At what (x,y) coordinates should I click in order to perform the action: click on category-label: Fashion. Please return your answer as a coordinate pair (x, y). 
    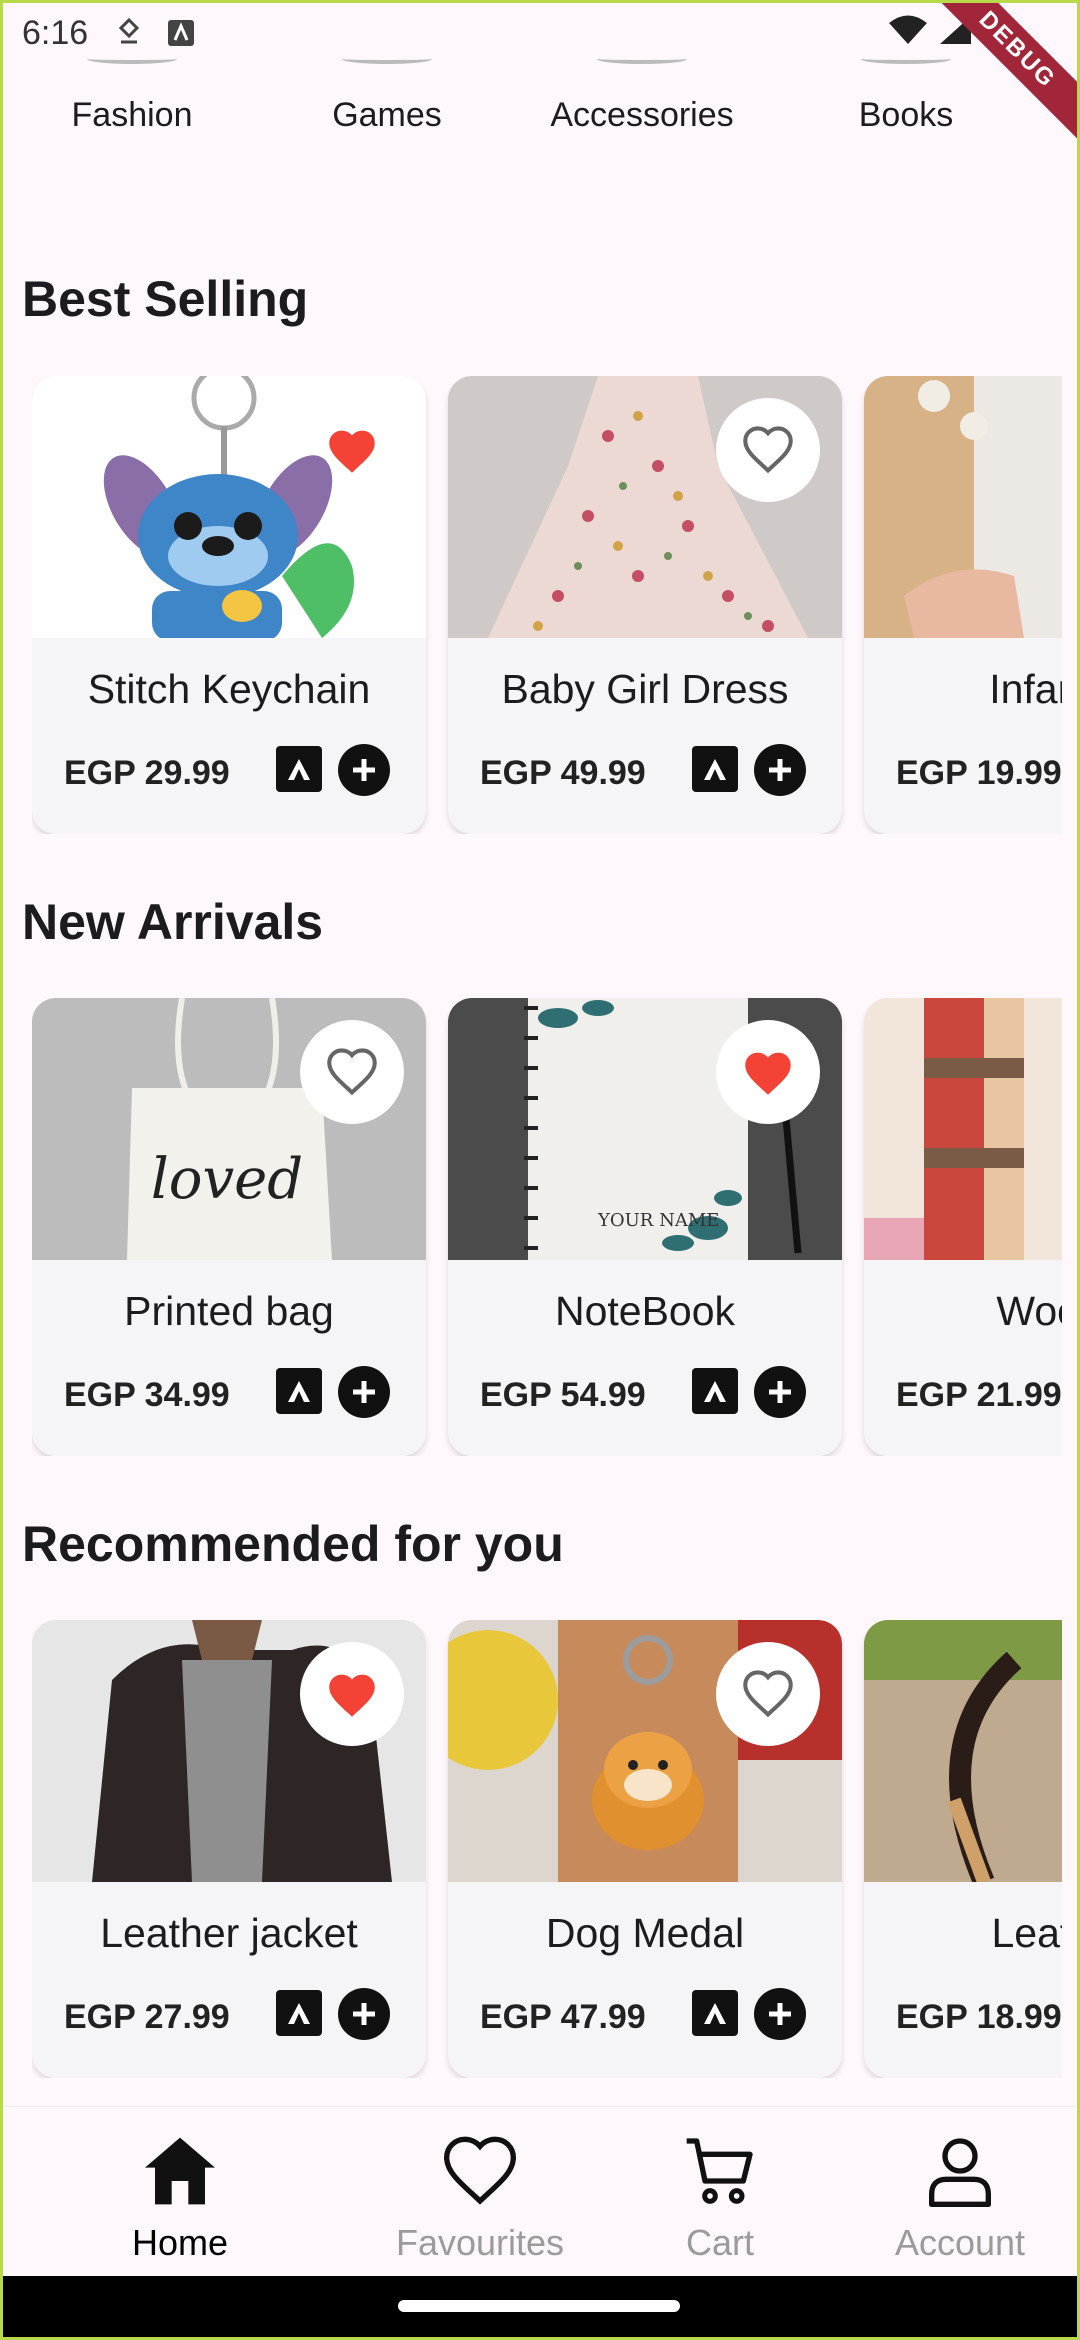
    Looking at the image, I should click on (132, 115).